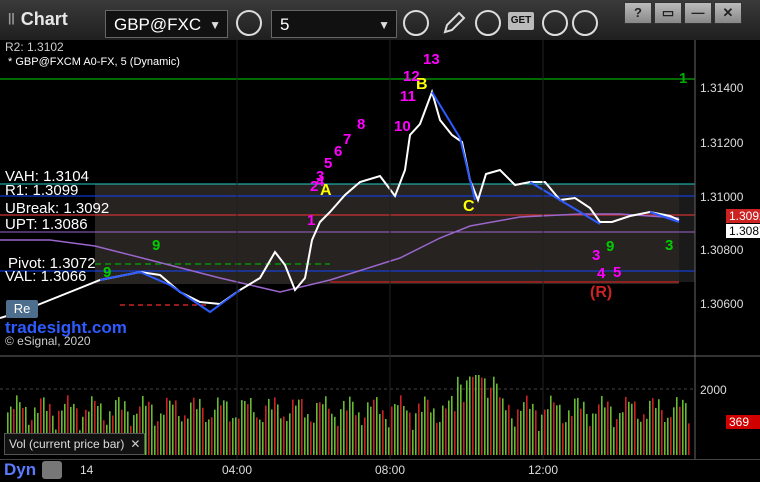 Image resolution: width=760 pixels, height=482 pixels. Describe the element at coordinates (22, 309) in the screenshot. I see `replay-badge: Re` at that location.